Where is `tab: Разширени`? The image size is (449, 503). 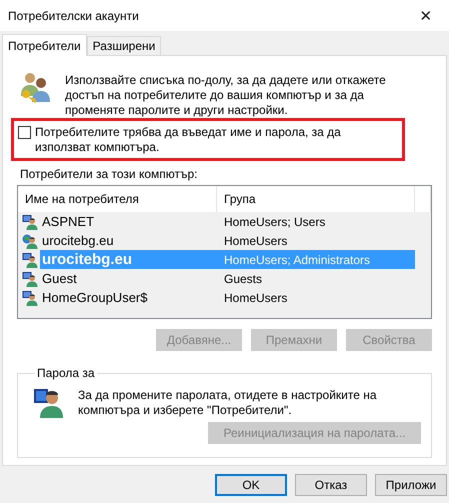 tab: Разширени is located at coordinates (124, 45).